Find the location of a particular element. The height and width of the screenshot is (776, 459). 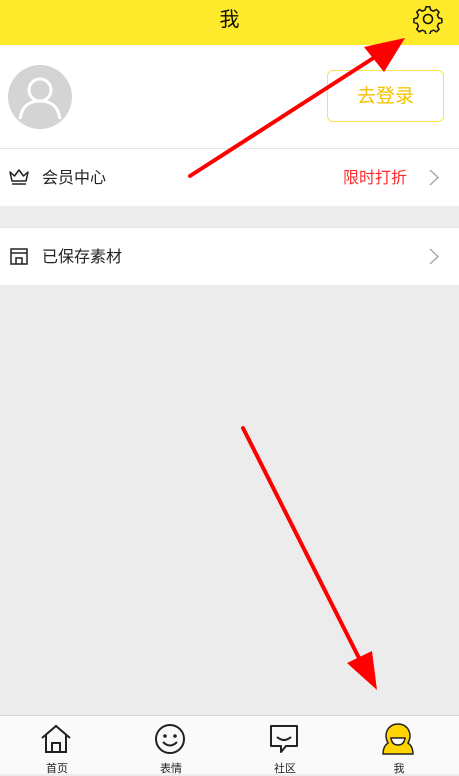

vip-center-label: 会员中心 is located at coordinates (74, 177).